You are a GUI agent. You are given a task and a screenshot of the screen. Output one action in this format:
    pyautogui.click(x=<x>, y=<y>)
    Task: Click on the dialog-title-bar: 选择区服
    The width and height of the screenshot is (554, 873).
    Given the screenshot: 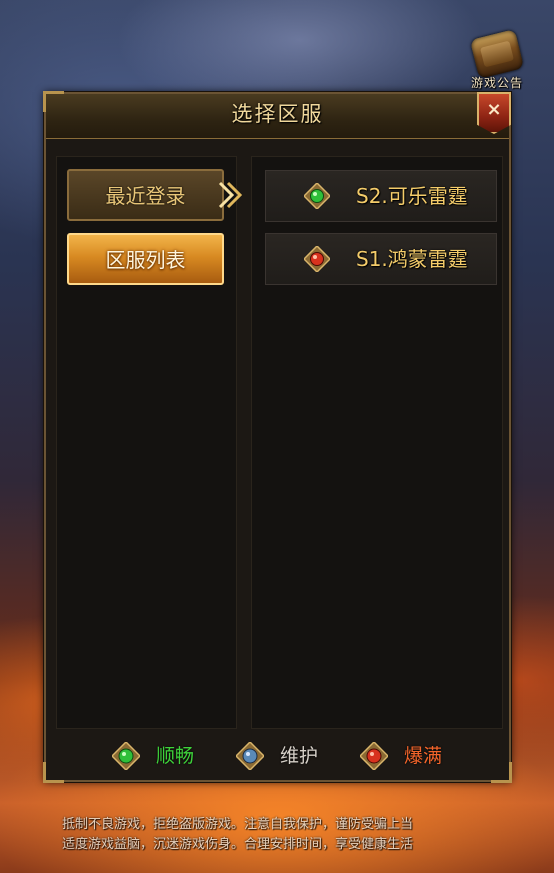 What is the action you would take?
    pyautogui.click(x=277, y=116)
    